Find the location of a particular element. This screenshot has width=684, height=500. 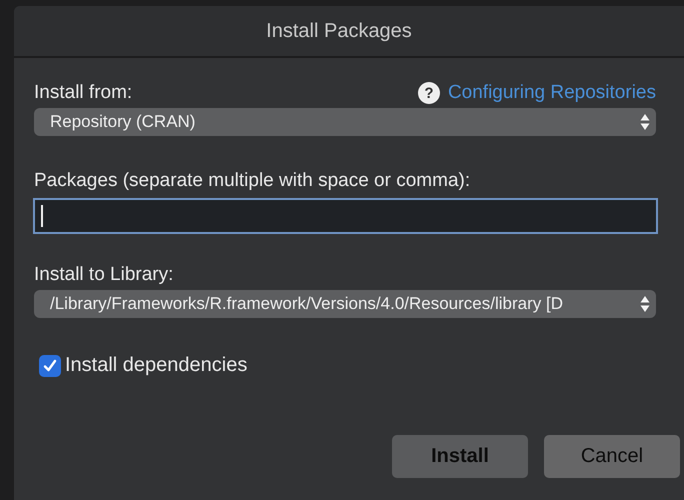

dropdown: /Library/Frameworks/R.framework/Versions/4.0/Resources/library [D is located at coordinates (345, 304).